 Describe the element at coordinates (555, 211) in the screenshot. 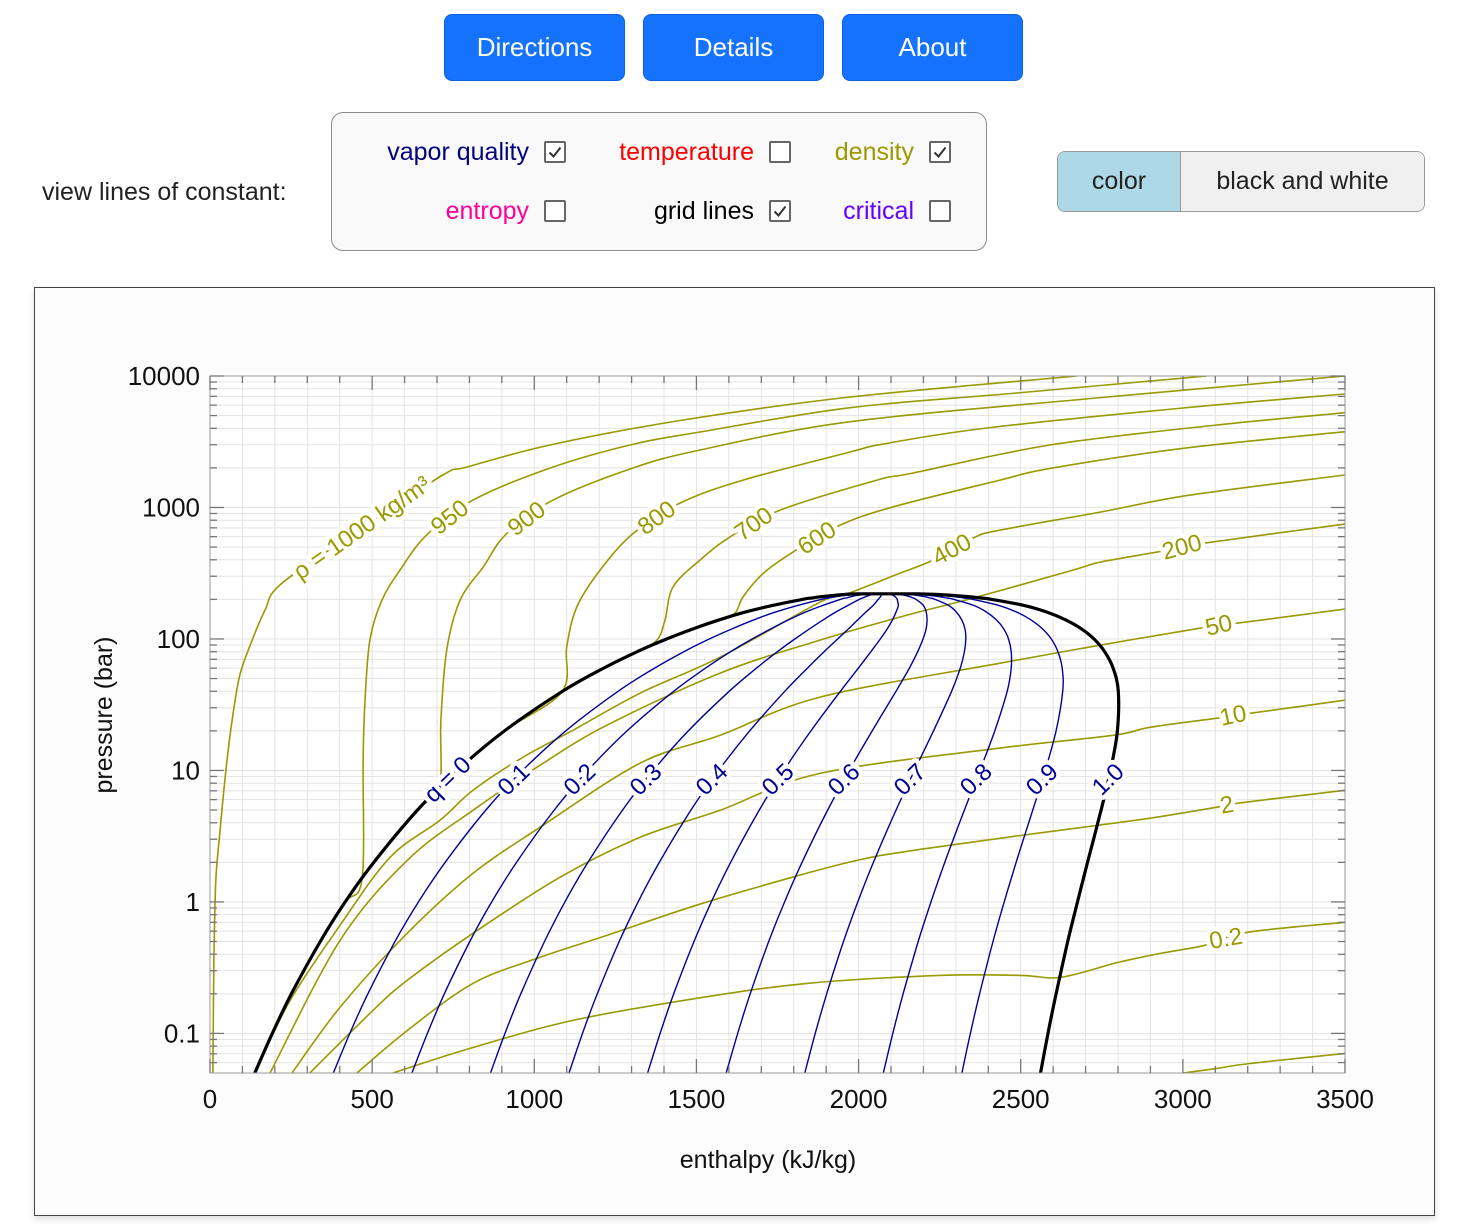

I see `entropy-checkbox` at that location.